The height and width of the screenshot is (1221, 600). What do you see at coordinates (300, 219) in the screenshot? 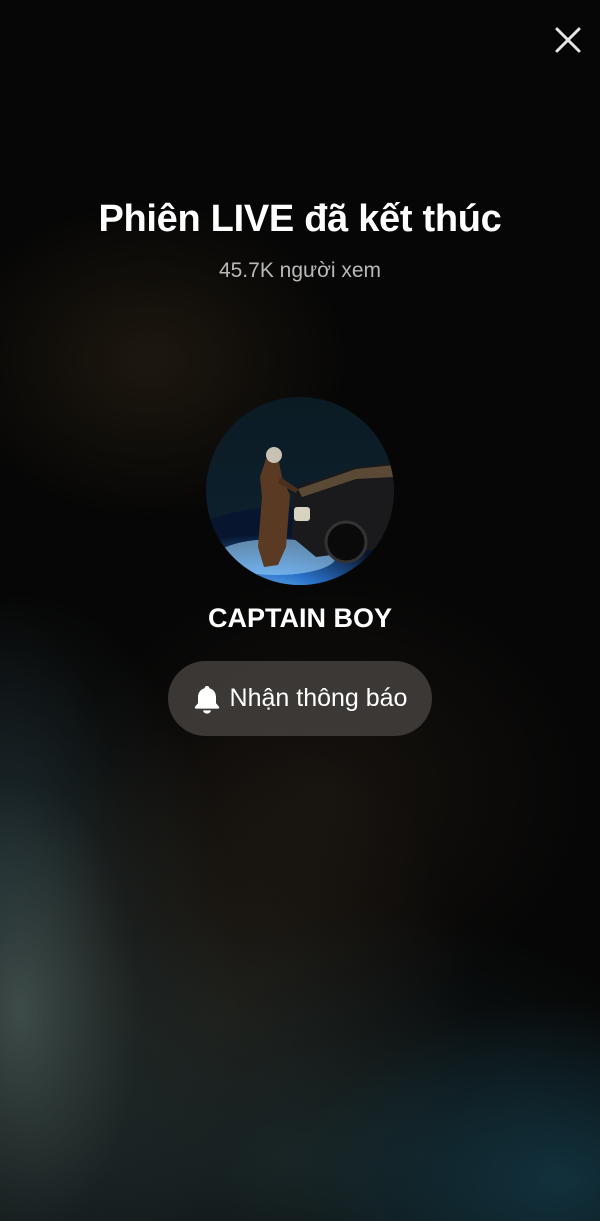
I see `live-ended-title: Phiên LIVE đã kết thúc` at bounding box center [300, 219].